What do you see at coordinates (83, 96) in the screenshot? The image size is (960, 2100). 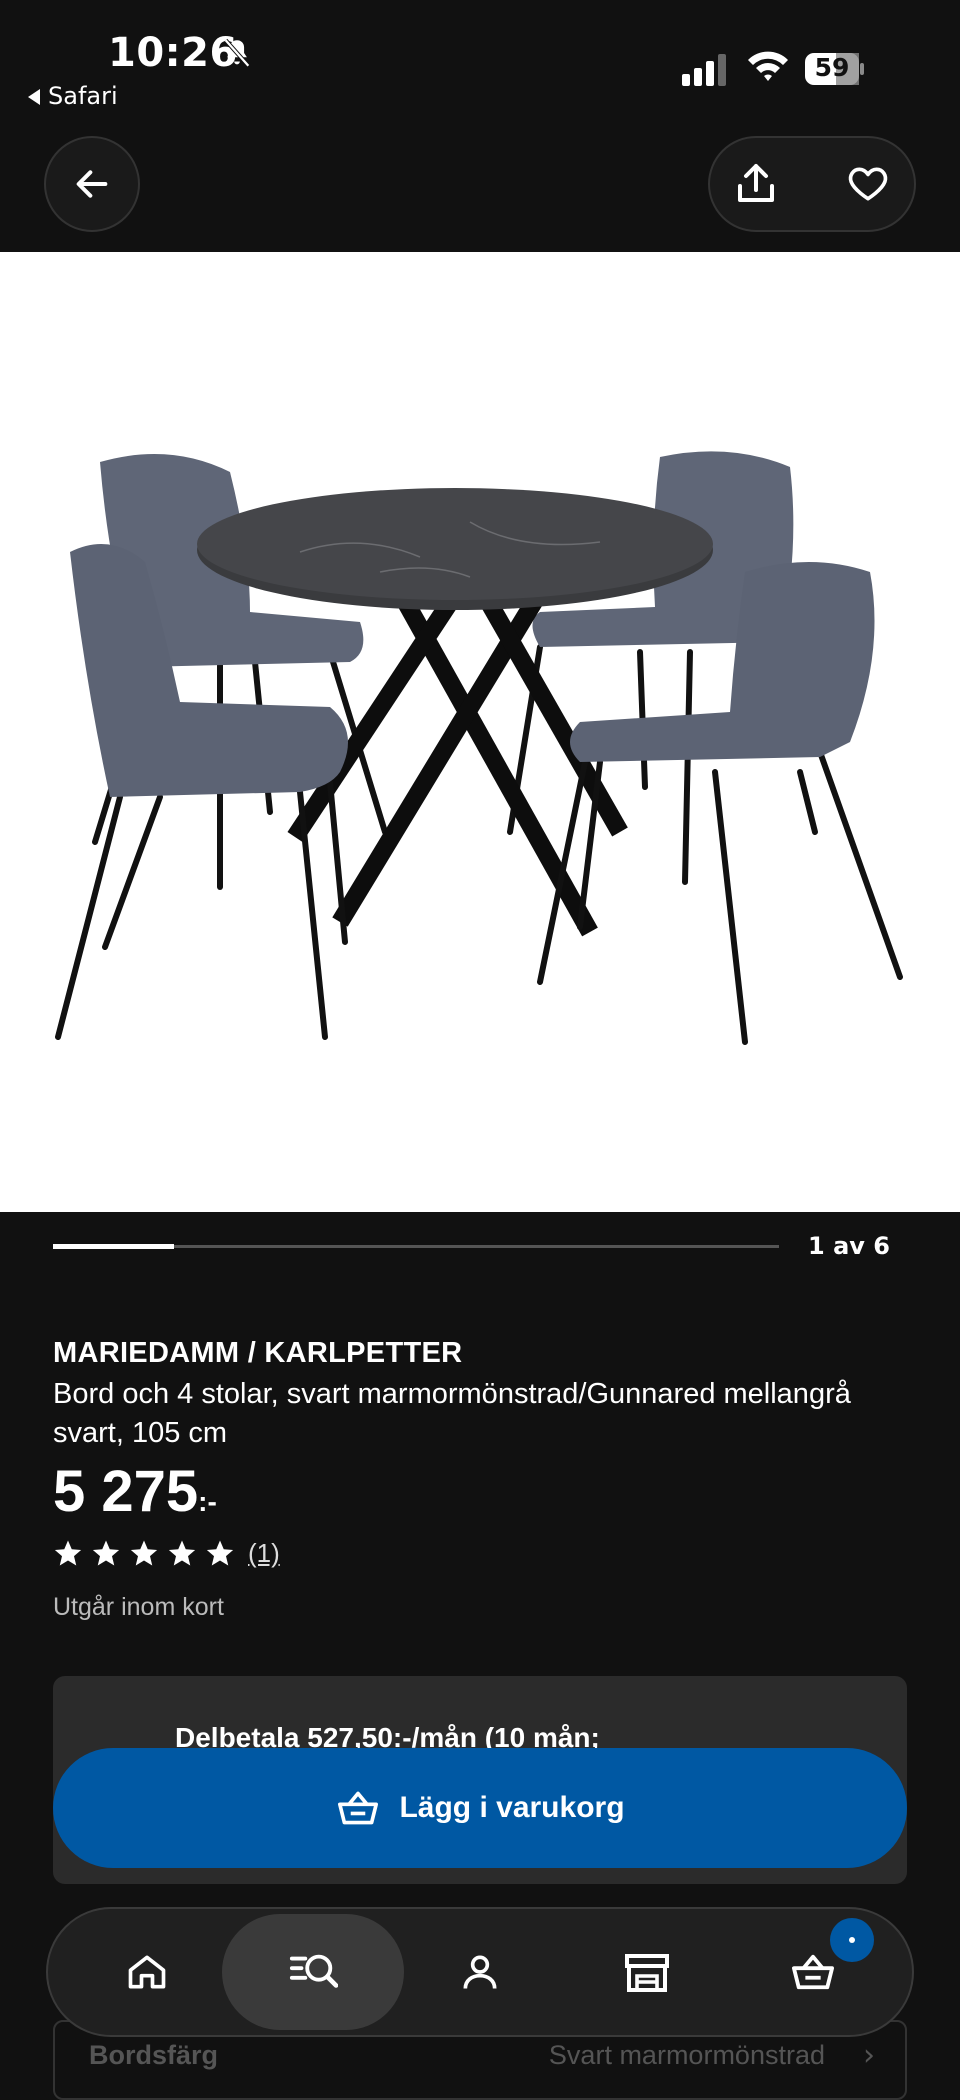 I see `back-app-label: Safari` at bounding box center [83, 96].